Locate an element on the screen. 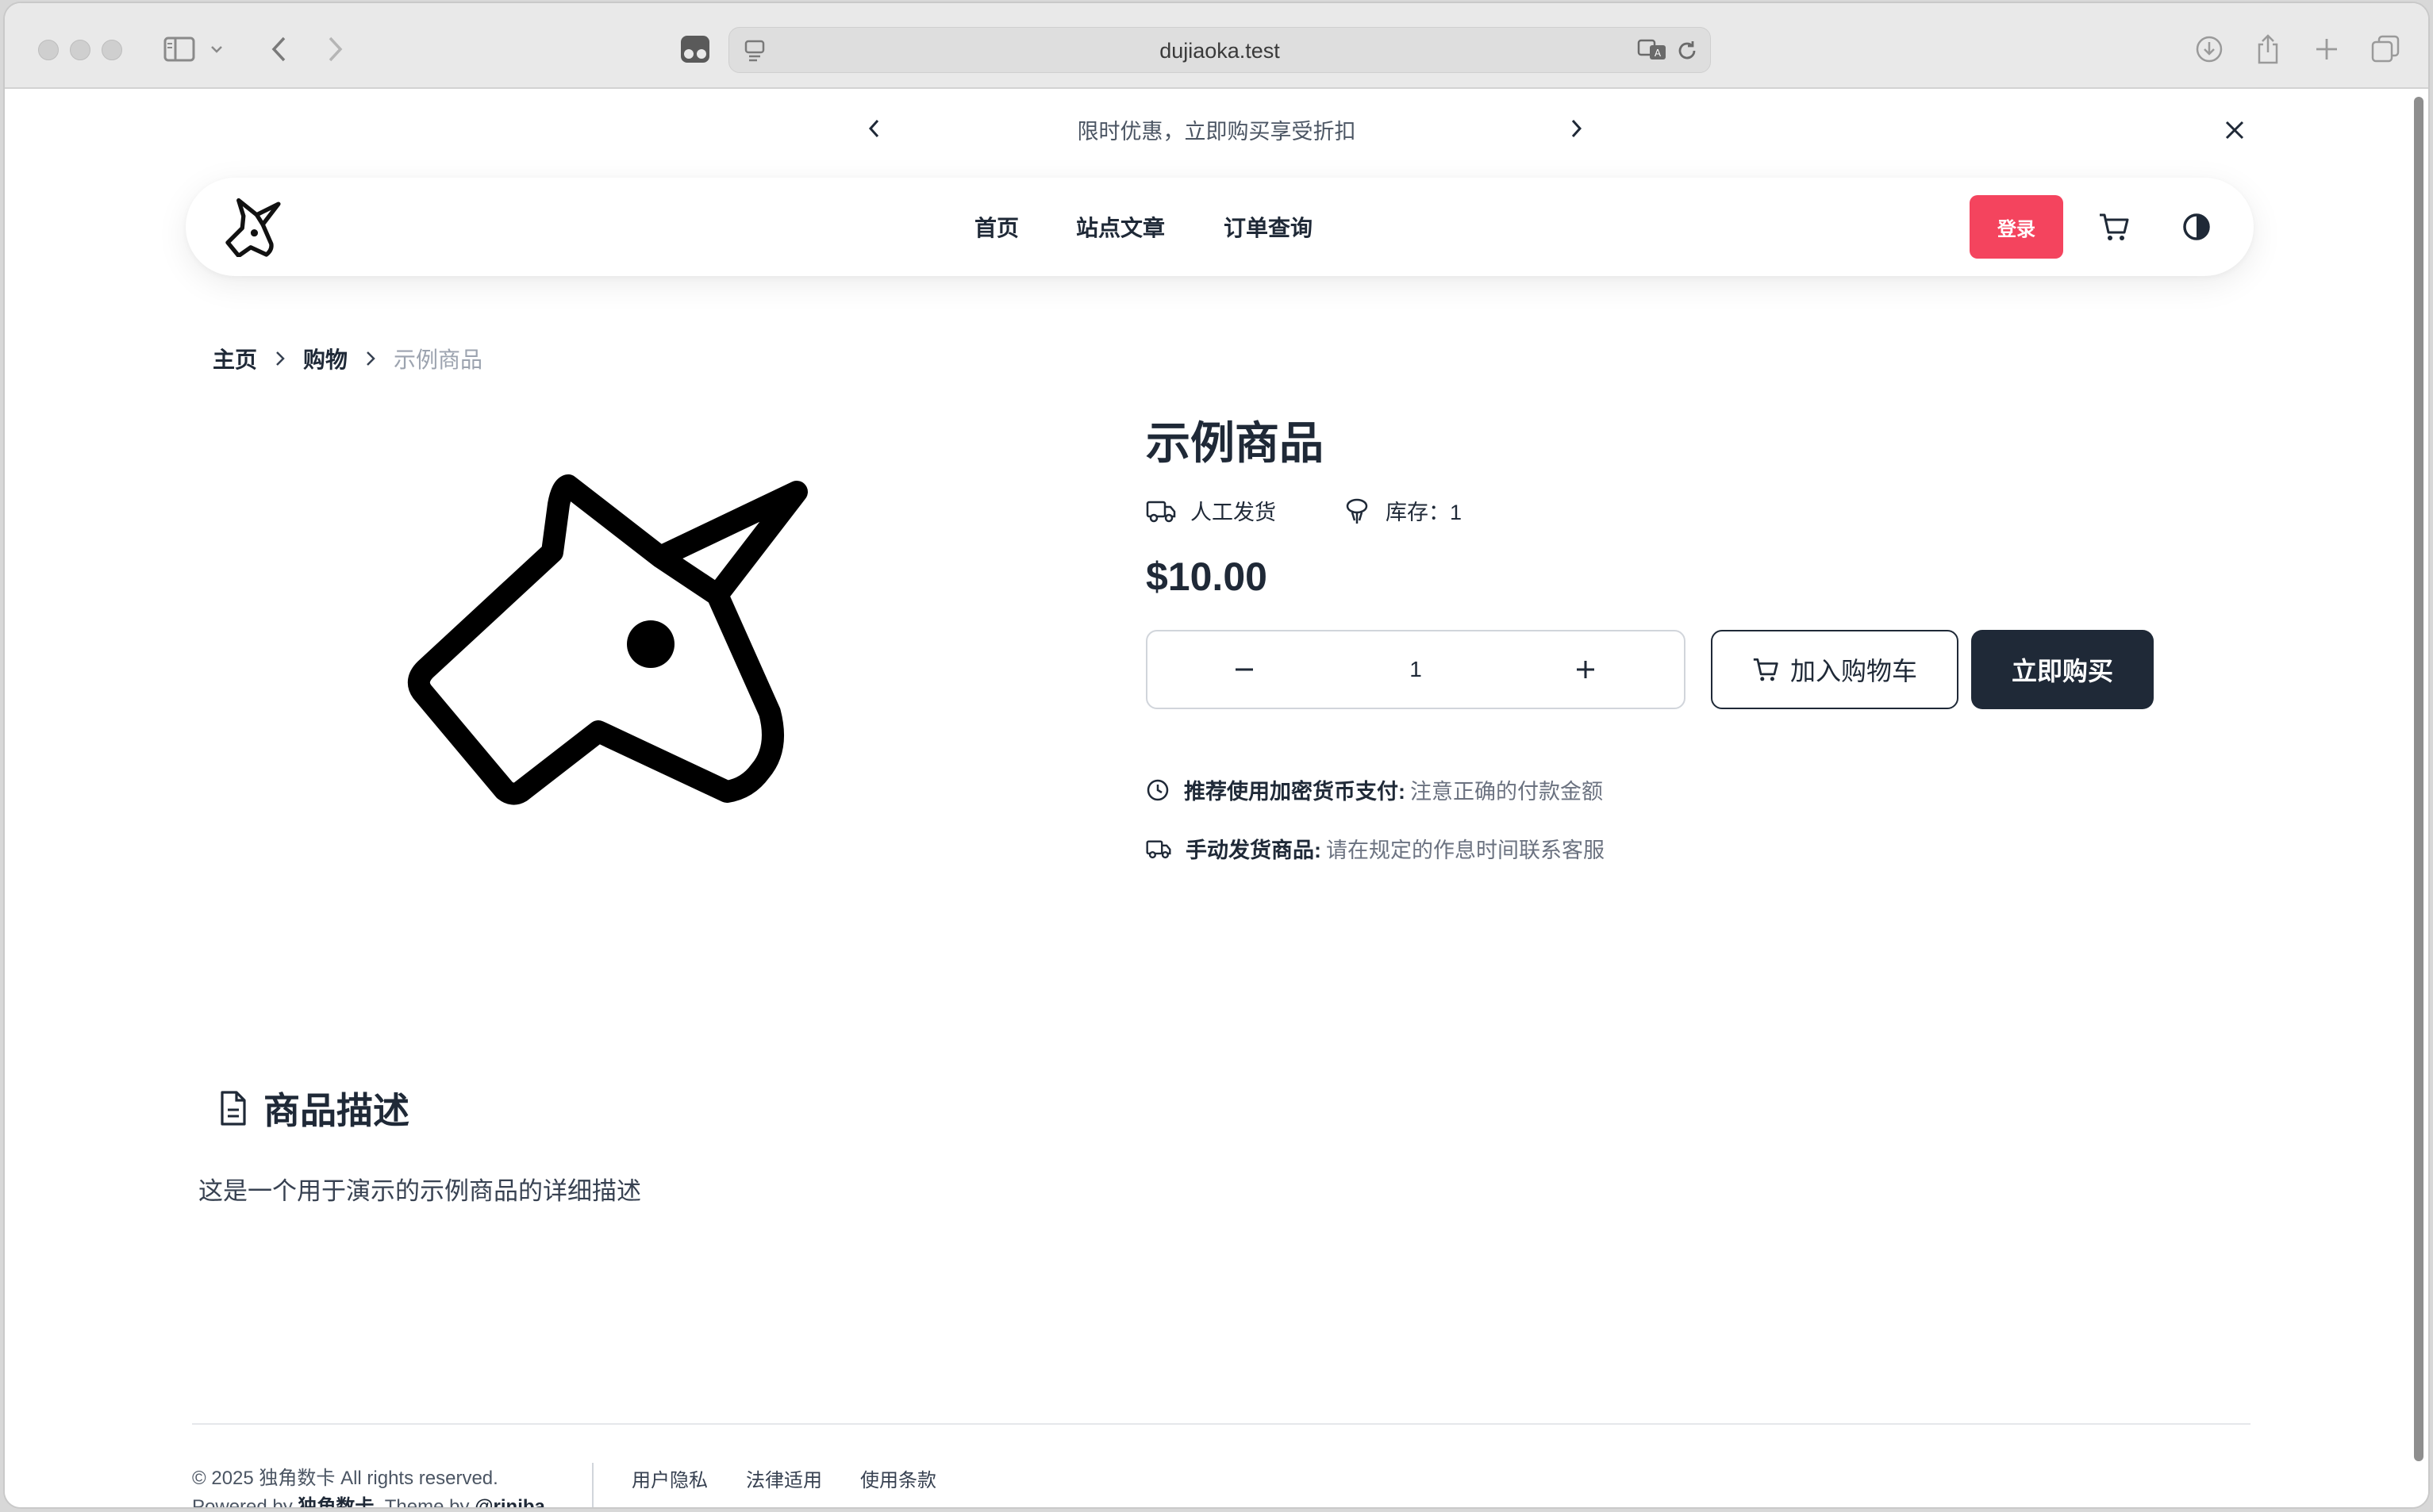 The width and height of the screenshot is (2433, 1512). increase-quantity-button is located at coordinates (1585, 670).